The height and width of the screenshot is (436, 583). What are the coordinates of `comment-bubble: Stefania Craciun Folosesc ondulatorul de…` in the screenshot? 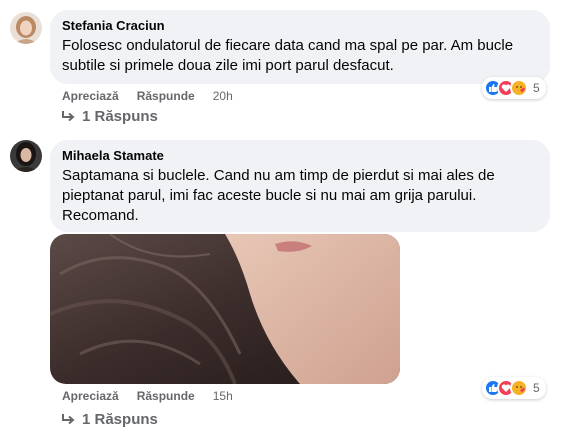 It's located at (300, 47).